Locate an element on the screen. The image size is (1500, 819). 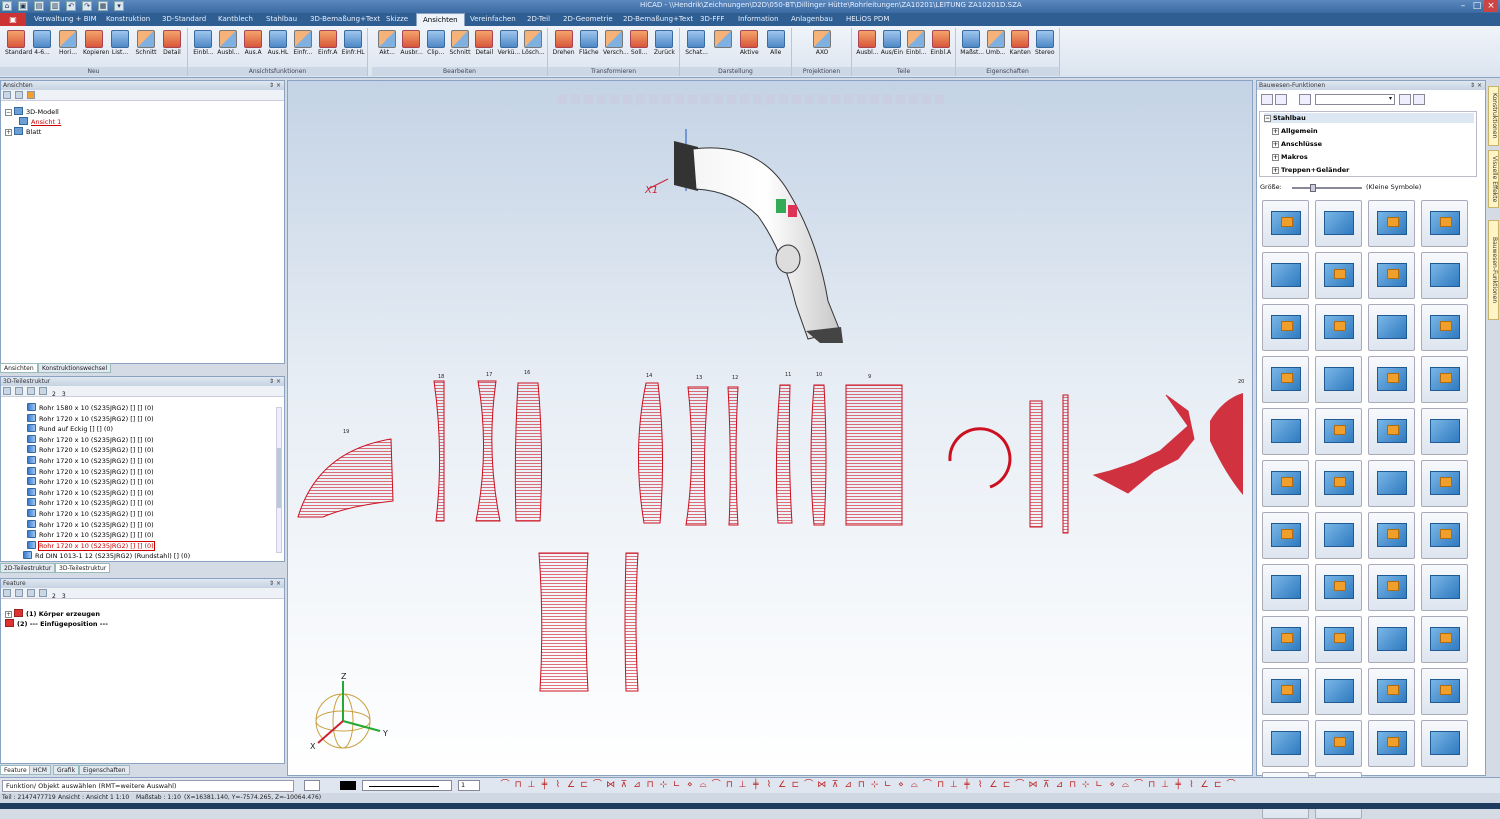
feature-item: (2) --- Einfügeposition --- is located at coordinates (56, 624).